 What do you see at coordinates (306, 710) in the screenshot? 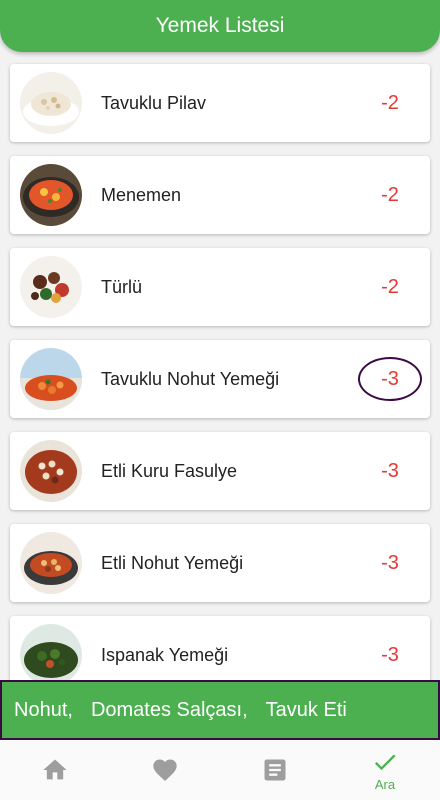
I see `ingredient-chip: Tavuk Eti` at bounding box center [306, 710].